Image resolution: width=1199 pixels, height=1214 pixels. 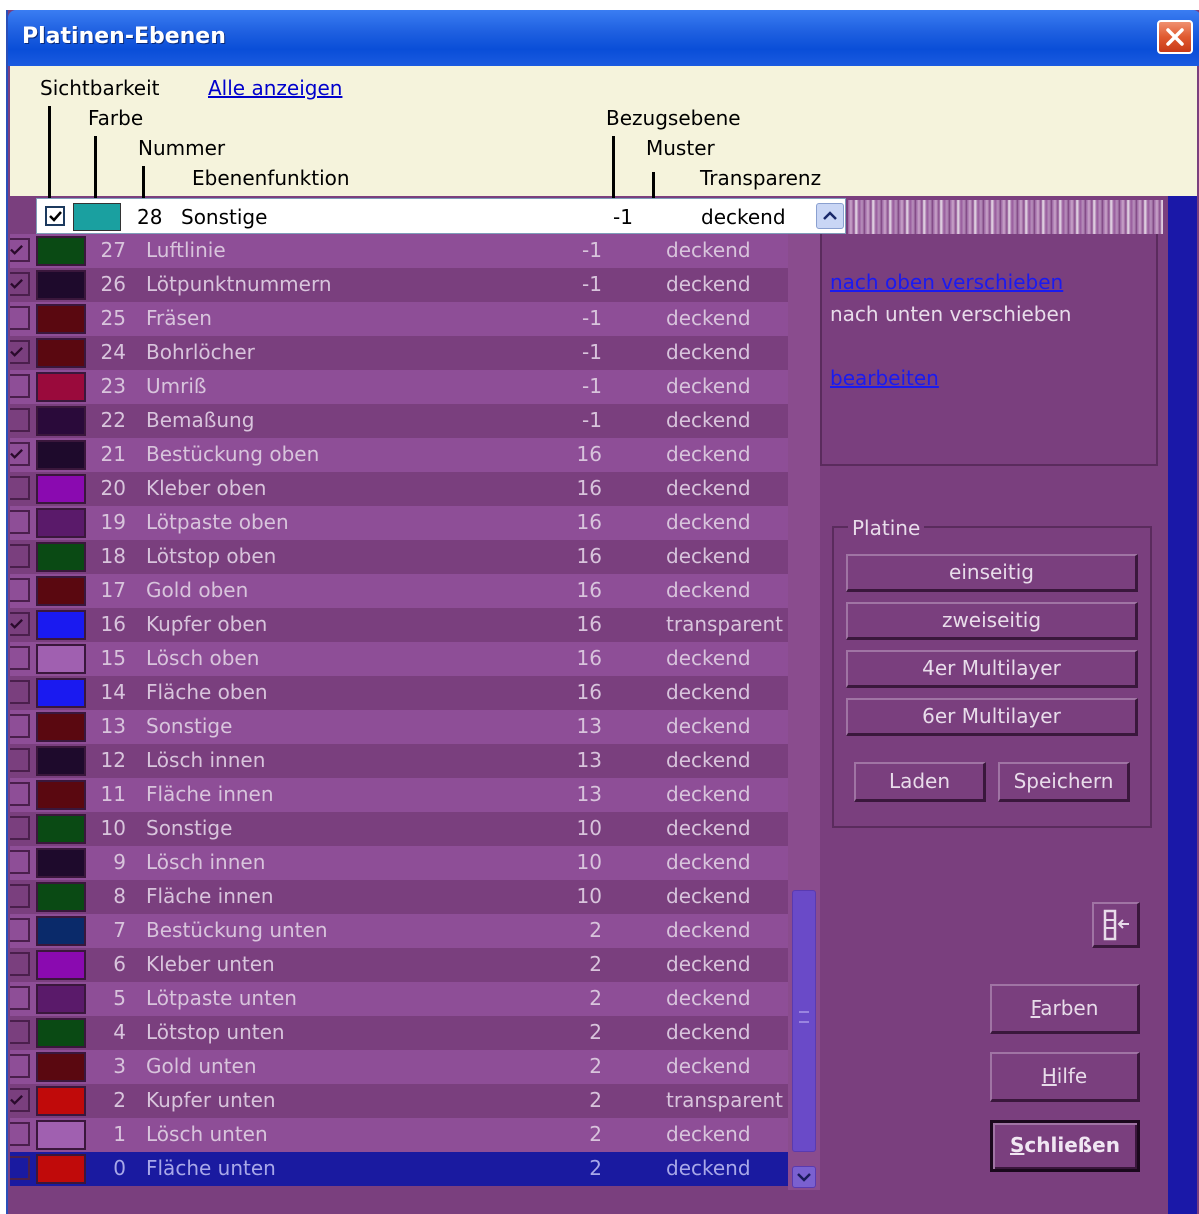 I want to click on scroll-up-button, so click(x=830, y=216).